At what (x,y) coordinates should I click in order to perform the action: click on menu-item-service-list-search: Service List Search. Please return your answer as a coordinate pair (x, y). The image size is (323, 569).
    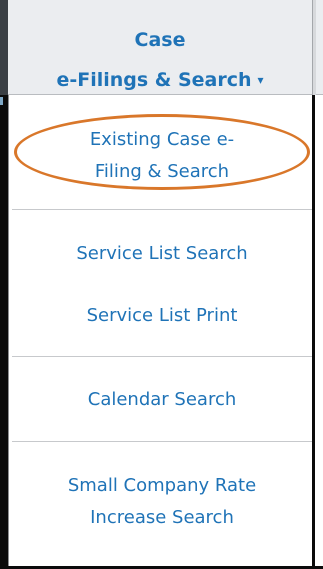
    Looking at the image, I should click on (162, 254).